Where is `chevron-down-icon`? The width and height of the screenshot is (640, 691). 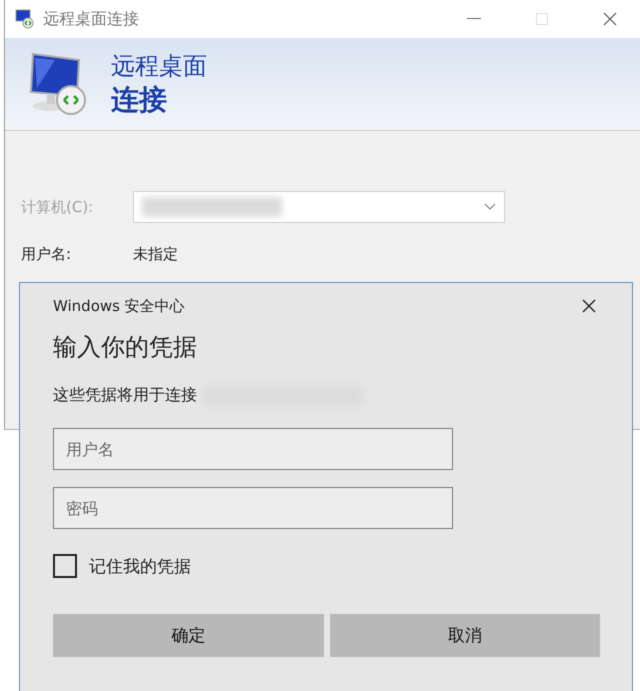 chevron-down-icon is located at coordinates (490, 207).